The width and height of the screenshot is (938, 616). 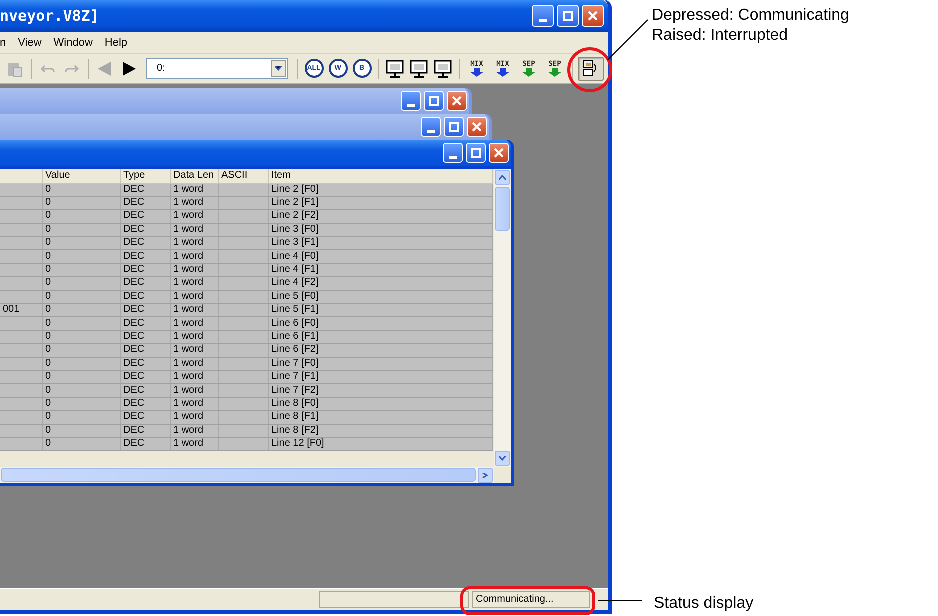 What do you see at coordinates (380, 337) in the screenshot?
I see `table-cell: Line 6 [F1]` at bounding box center [380, 337].